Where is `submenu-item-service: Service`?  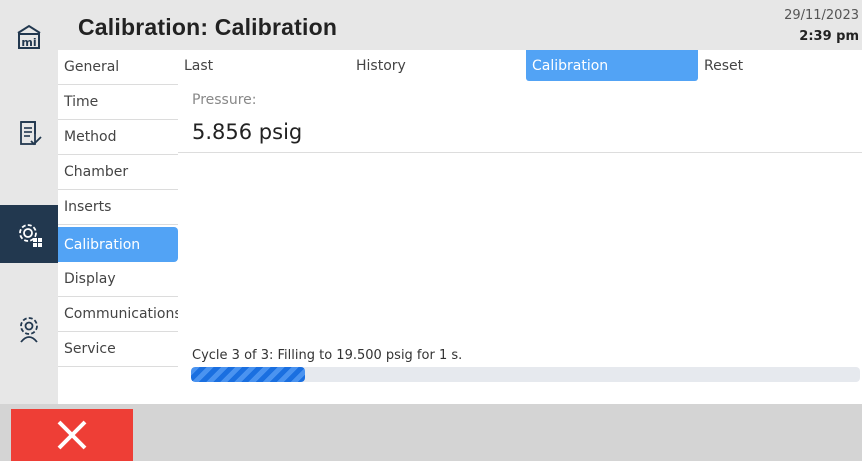
submenu-item-service: Service is located at coordinates (118, 349).